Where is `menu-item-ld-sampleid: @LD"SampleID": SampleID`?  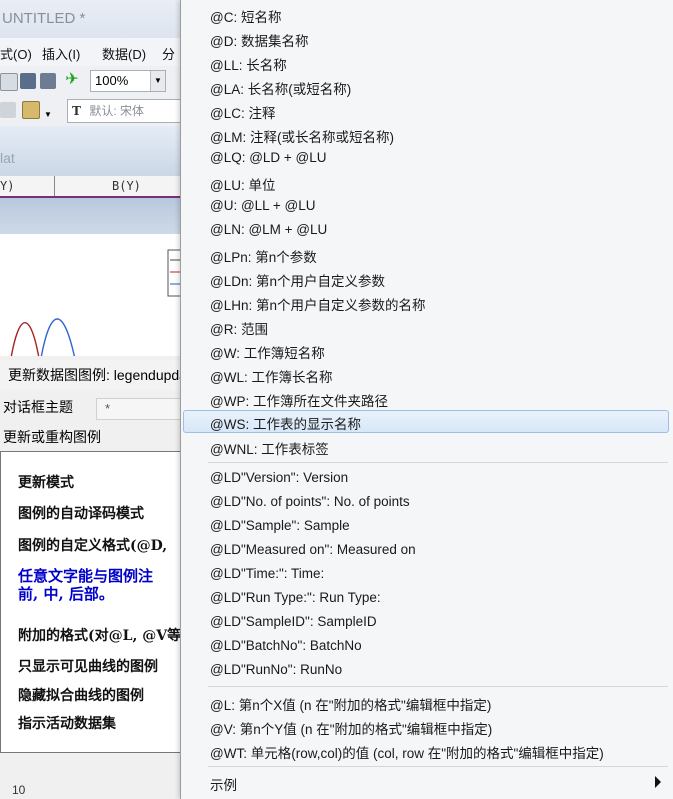 menu-item-ld-sampleid: @LD"SampleID": SampleID is located at coordinates (426, 622).